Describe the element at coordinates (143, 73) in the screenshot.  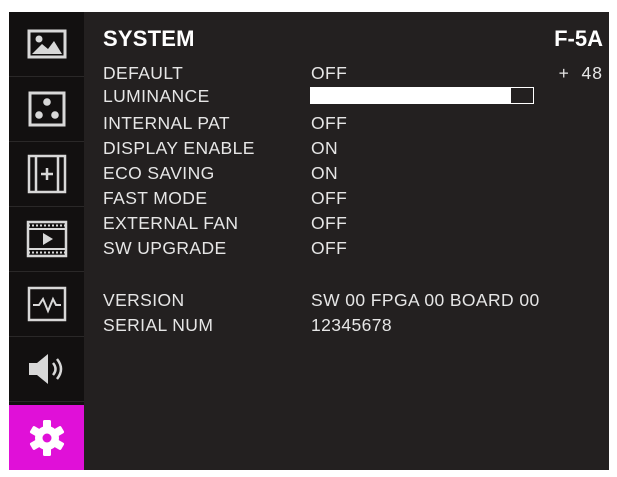
I see `menu-item-label: DEFAULT` at that location.